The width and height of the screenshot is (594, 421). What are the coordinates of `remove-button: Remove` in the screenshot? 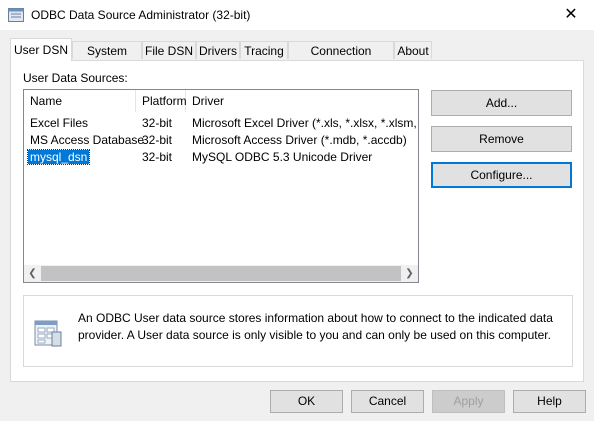 It's located at (501, 139).